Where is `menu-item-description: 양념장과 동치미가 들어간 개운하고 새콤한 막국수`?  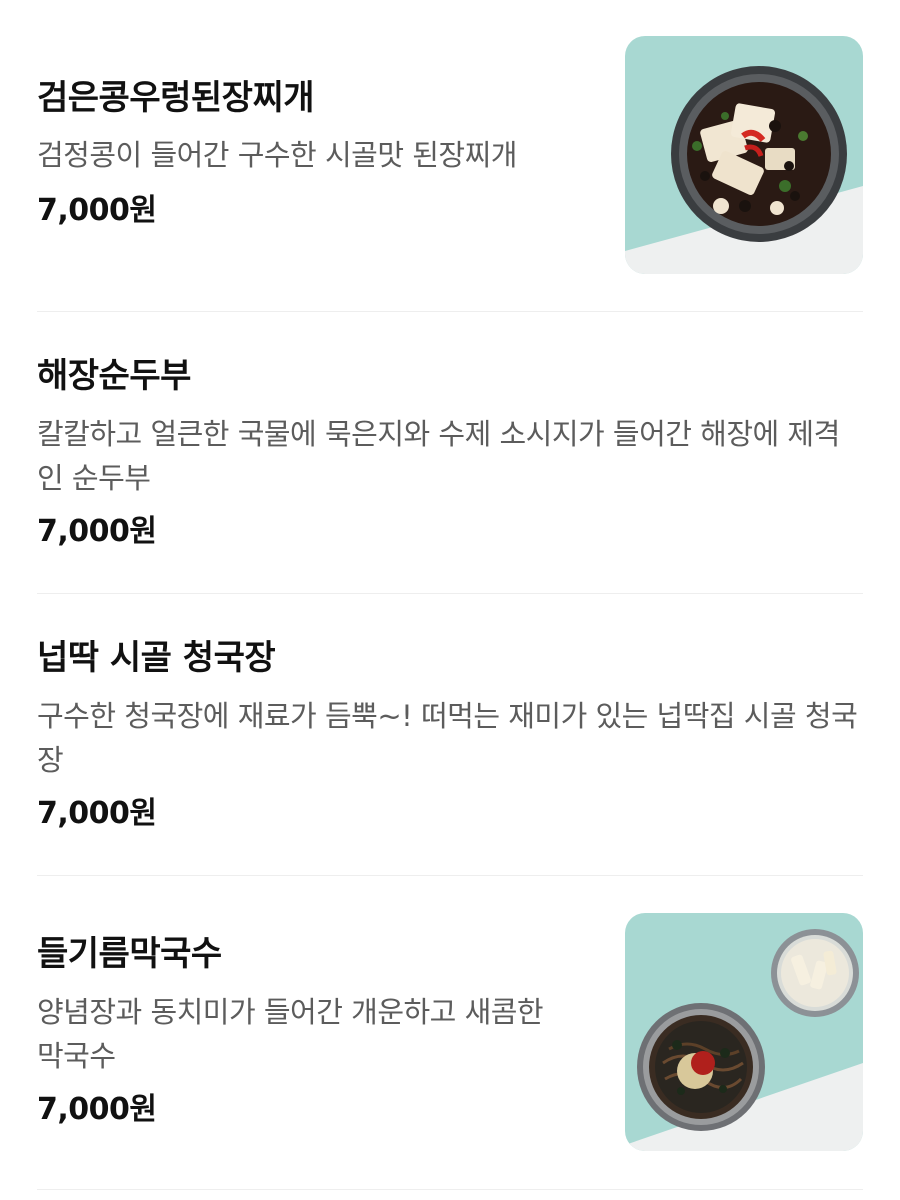
menu-item-description: 양념장과 동치미가 들어간 개운하고 새콤한 막국수 is located at coordinates (290, 1034).